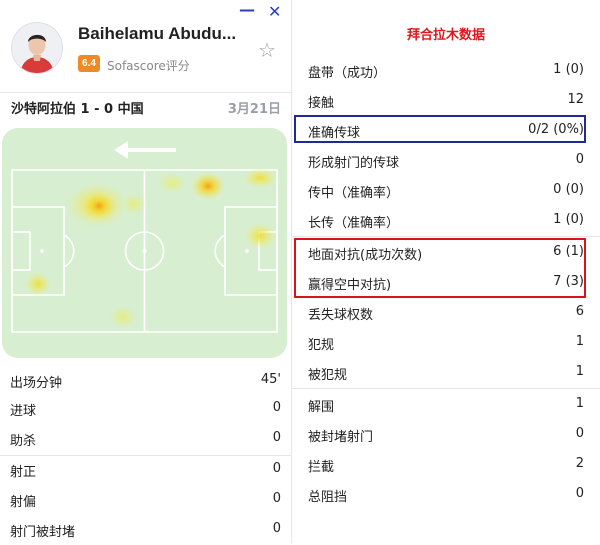 The width and height of the screenshot is (600, 545). I want to click on stat-row-shots-blocked: 射门被封堵 0, so click(145, 530).